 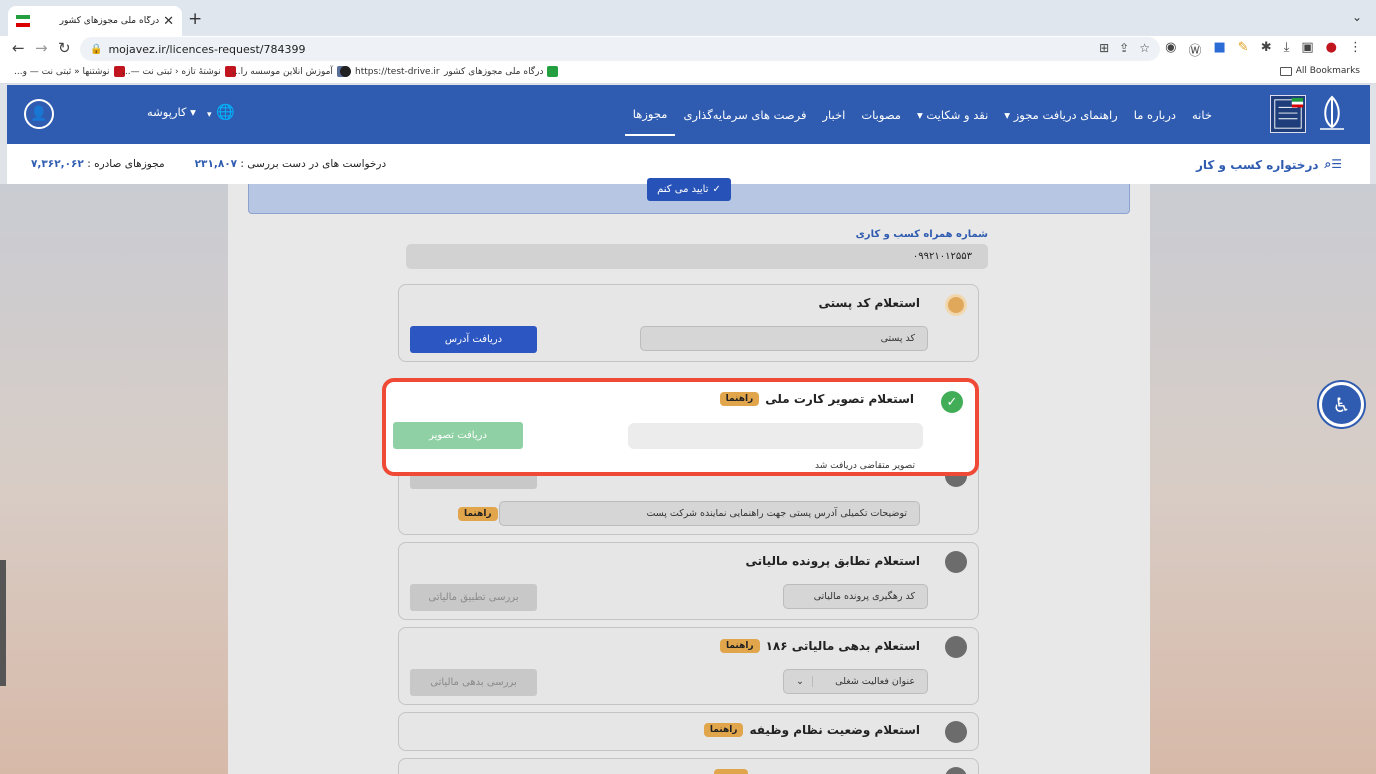 I want to click on business-tree-label: درختواره کسب و کار, so click(x=1257, y=164).